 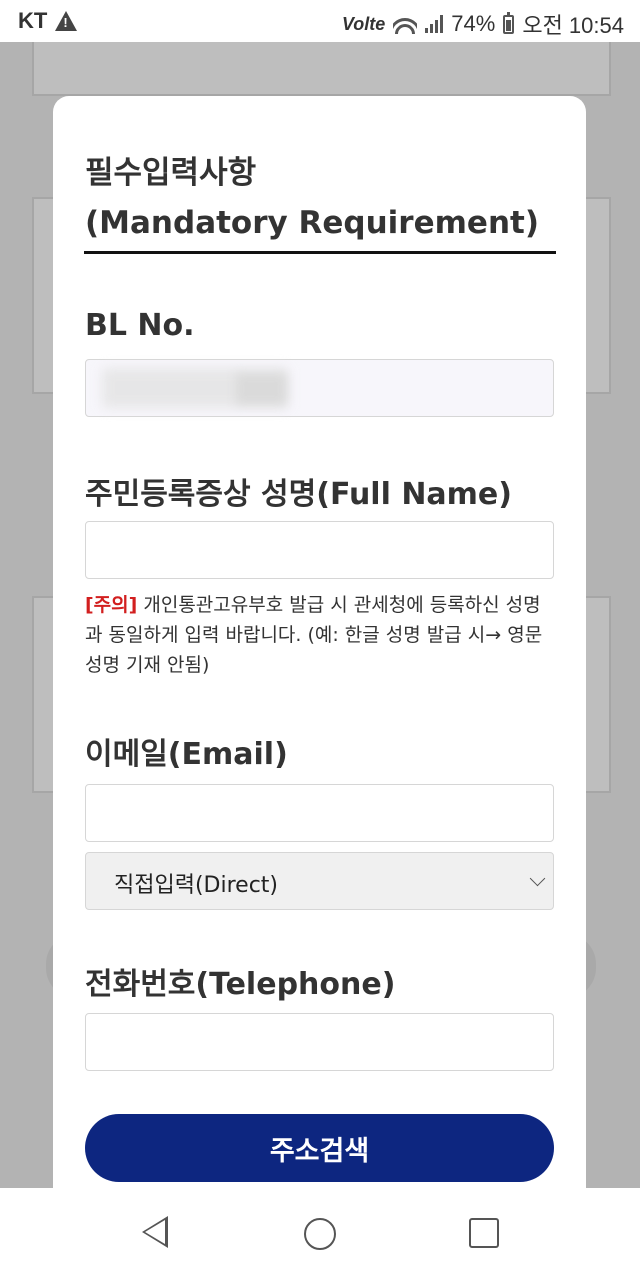 I want to click on email-field, so click(x=319, y=813).